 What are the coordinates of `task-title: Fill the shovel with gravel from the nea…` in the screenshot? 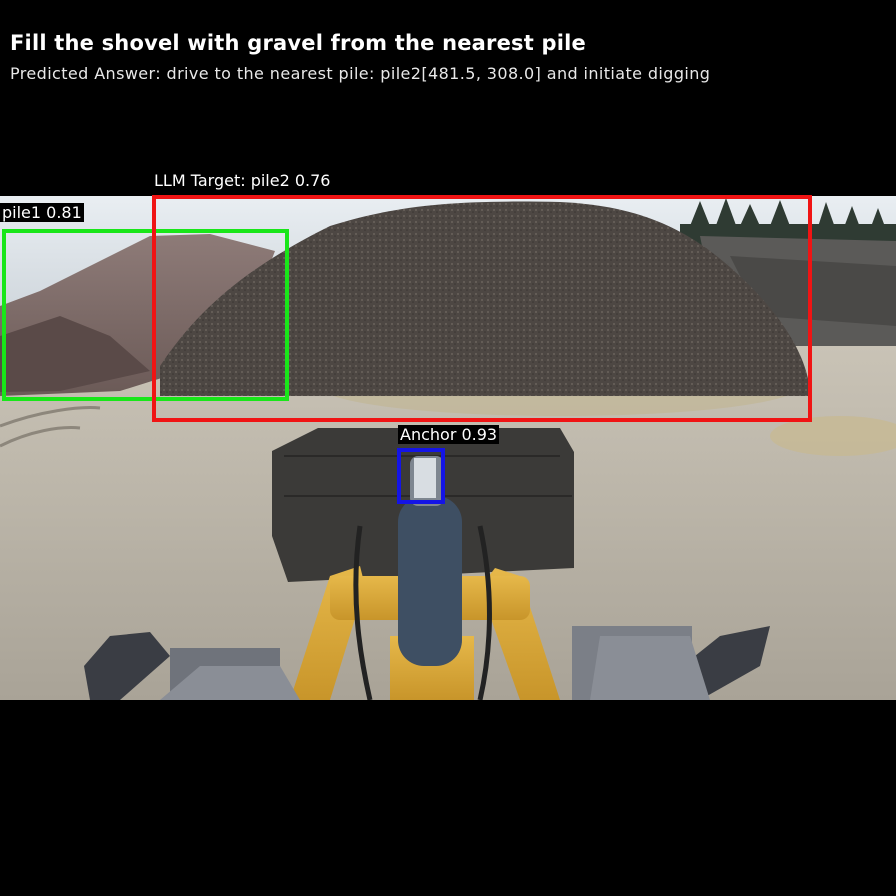 It's located at (298, 43).